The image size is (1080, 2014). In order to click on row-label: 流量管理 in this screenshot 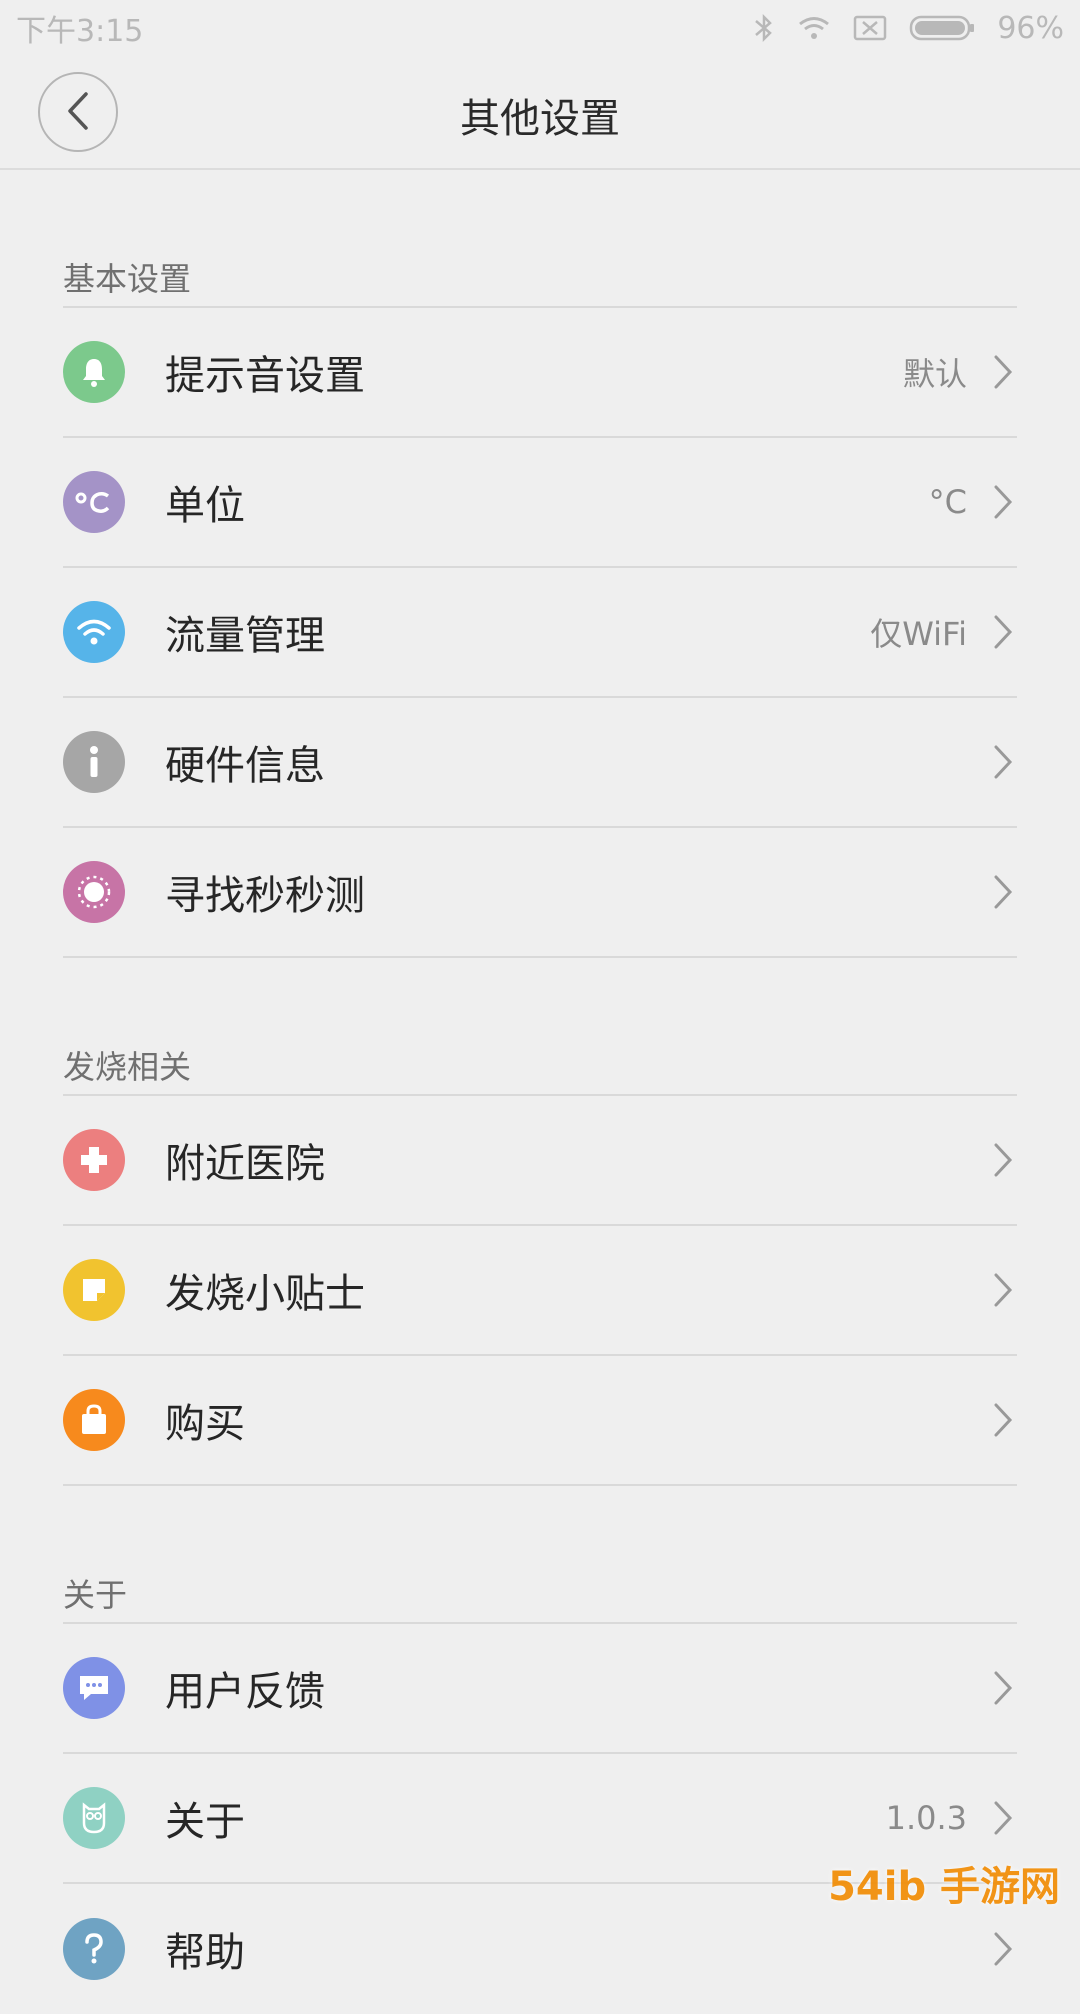, I will do `click(245, 636)`.